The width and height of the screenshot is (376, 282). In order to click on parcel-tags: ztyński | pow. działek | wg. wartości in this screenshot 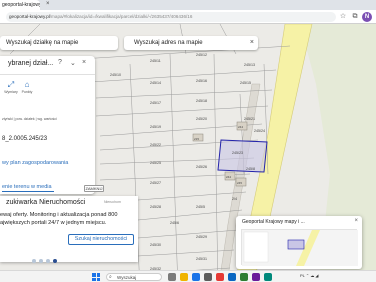, I will do `click(29, 119)`.